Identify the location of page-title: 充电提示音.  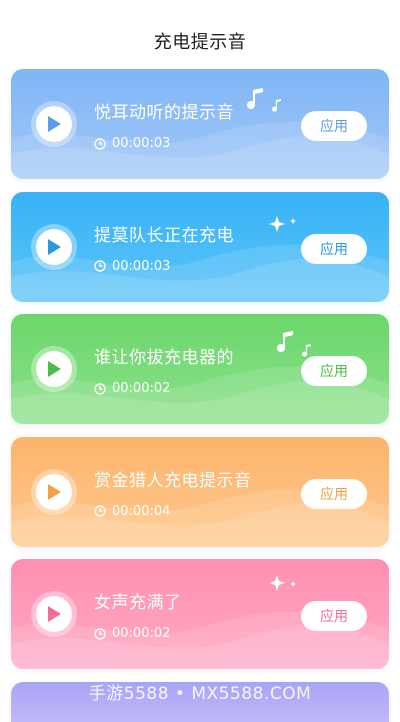
(200, 42).